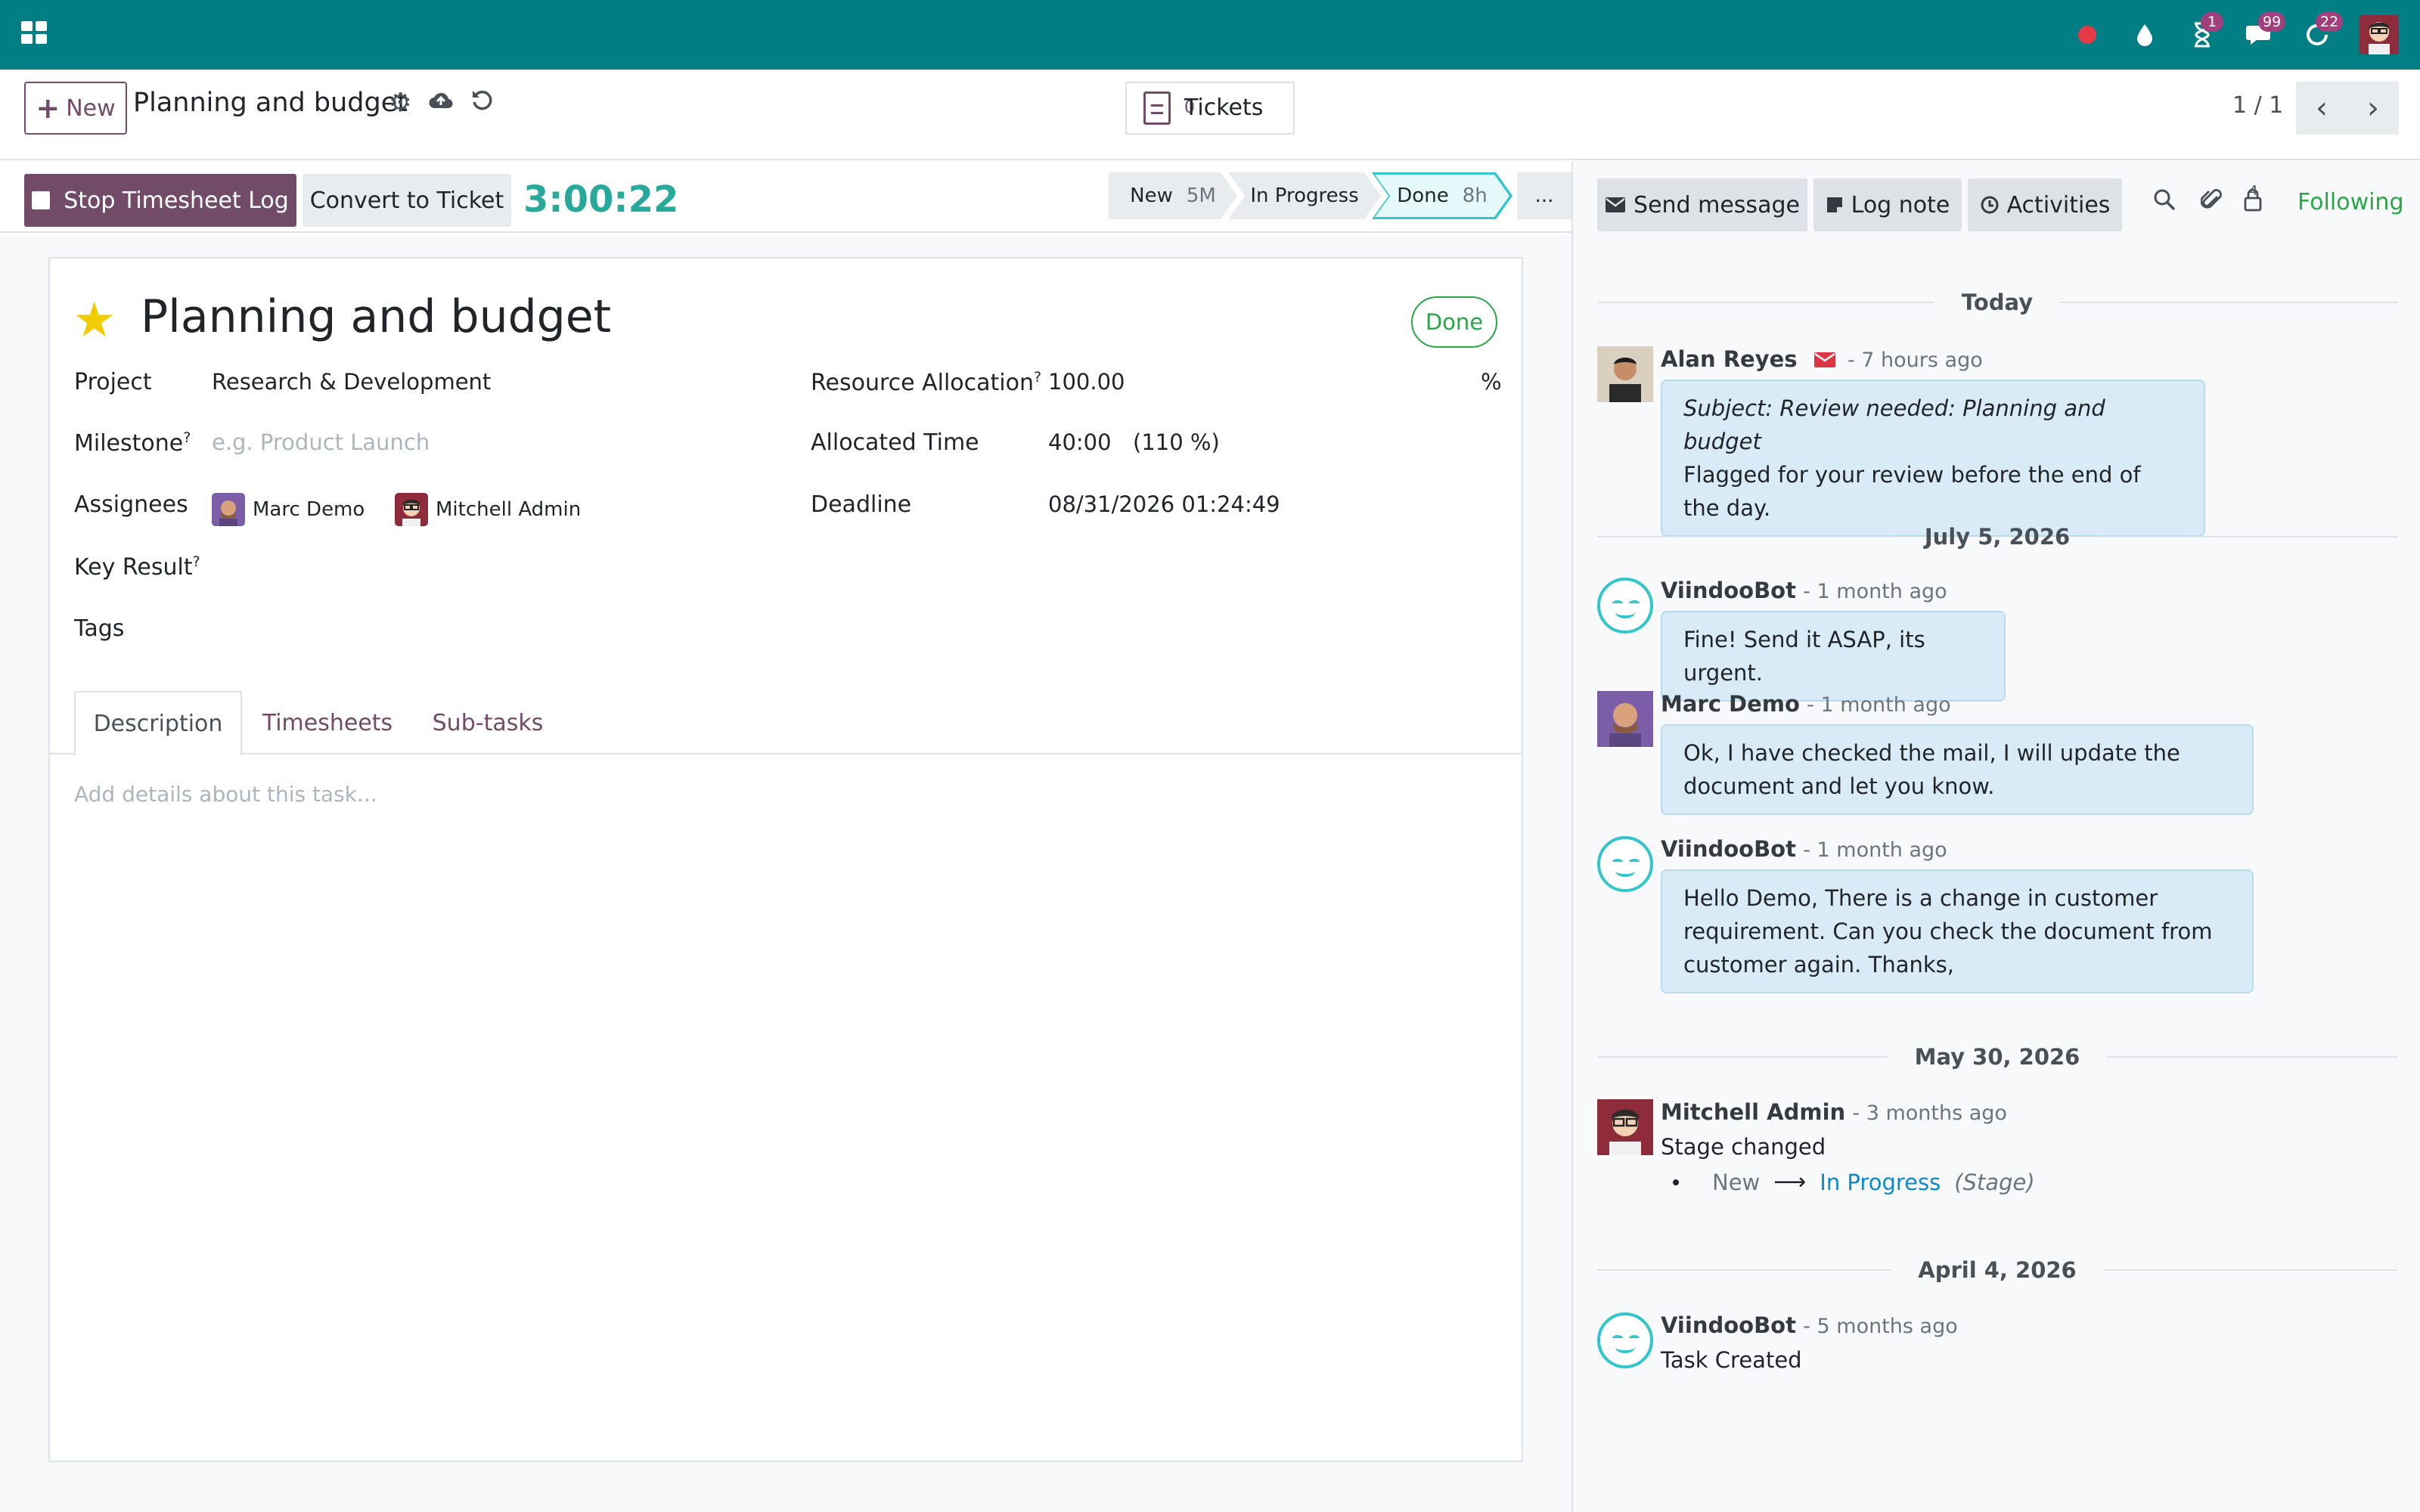 The width and height of the screenshot is (2420, 1512). Describe the element at coordinates (376, 316) in the screenshot. I see `task-title: Planning and budget` at that location.